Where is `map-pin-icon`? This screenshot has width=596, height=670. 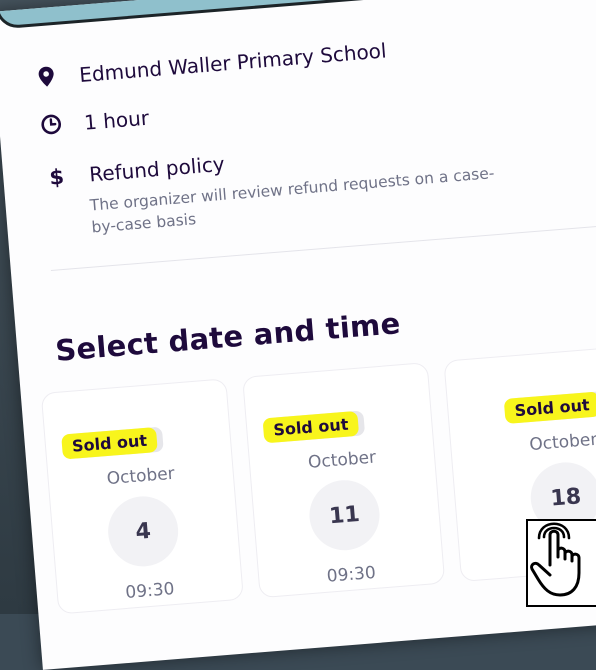
map-pin-icon is located at coordinates (47, 77).